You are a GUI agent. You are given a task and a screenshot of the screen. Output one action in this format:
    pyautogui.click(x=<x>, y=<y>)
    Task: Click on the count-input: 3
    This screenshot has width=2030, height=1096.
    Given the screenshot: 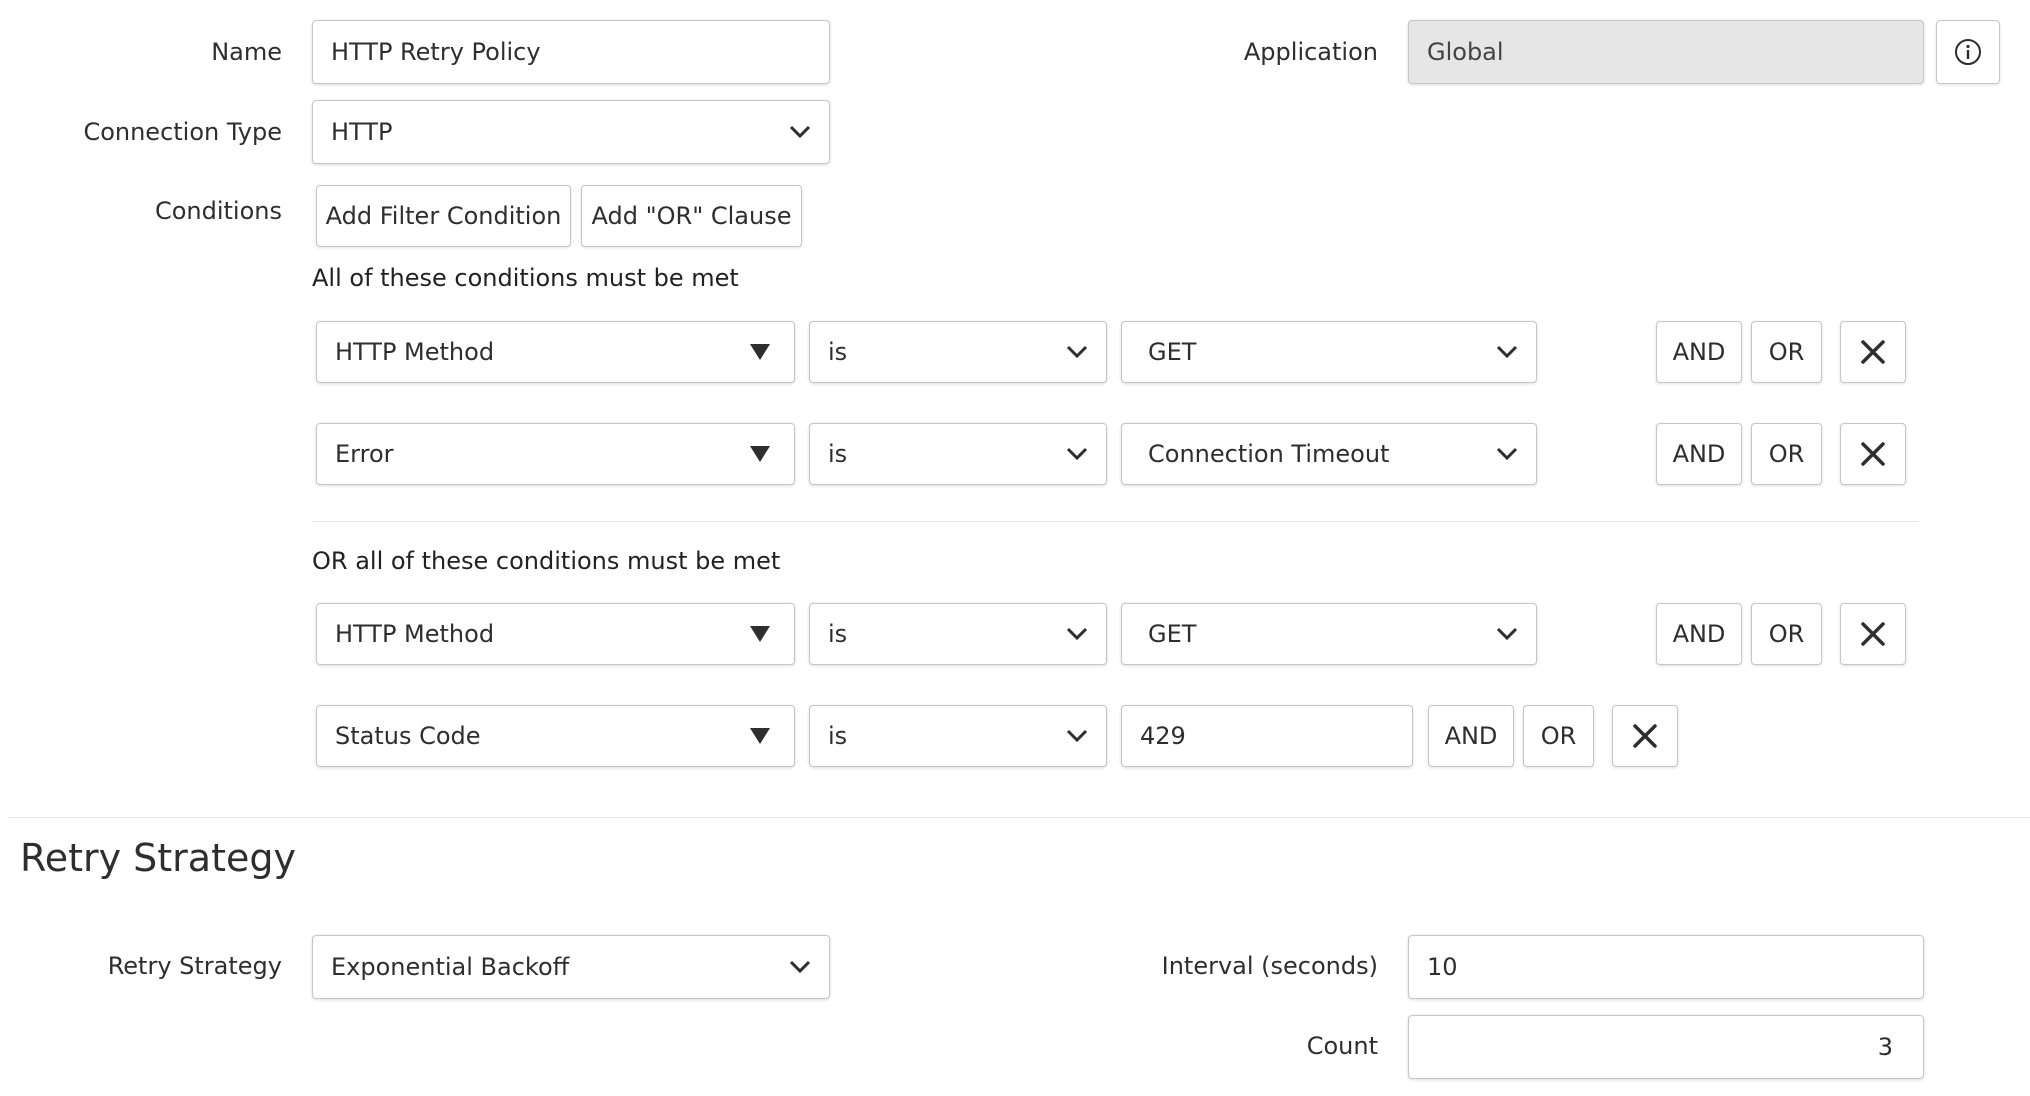 What is the action you would take?
    pyautogui.click(x=1666, y=1047)
    